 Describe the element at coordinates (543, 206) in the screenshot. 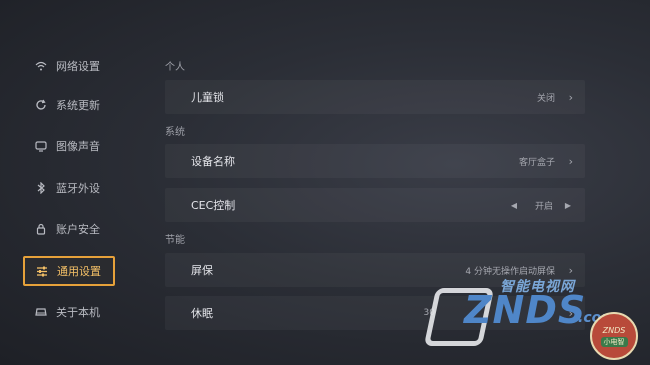

I see `row-value: 开启` at that location.